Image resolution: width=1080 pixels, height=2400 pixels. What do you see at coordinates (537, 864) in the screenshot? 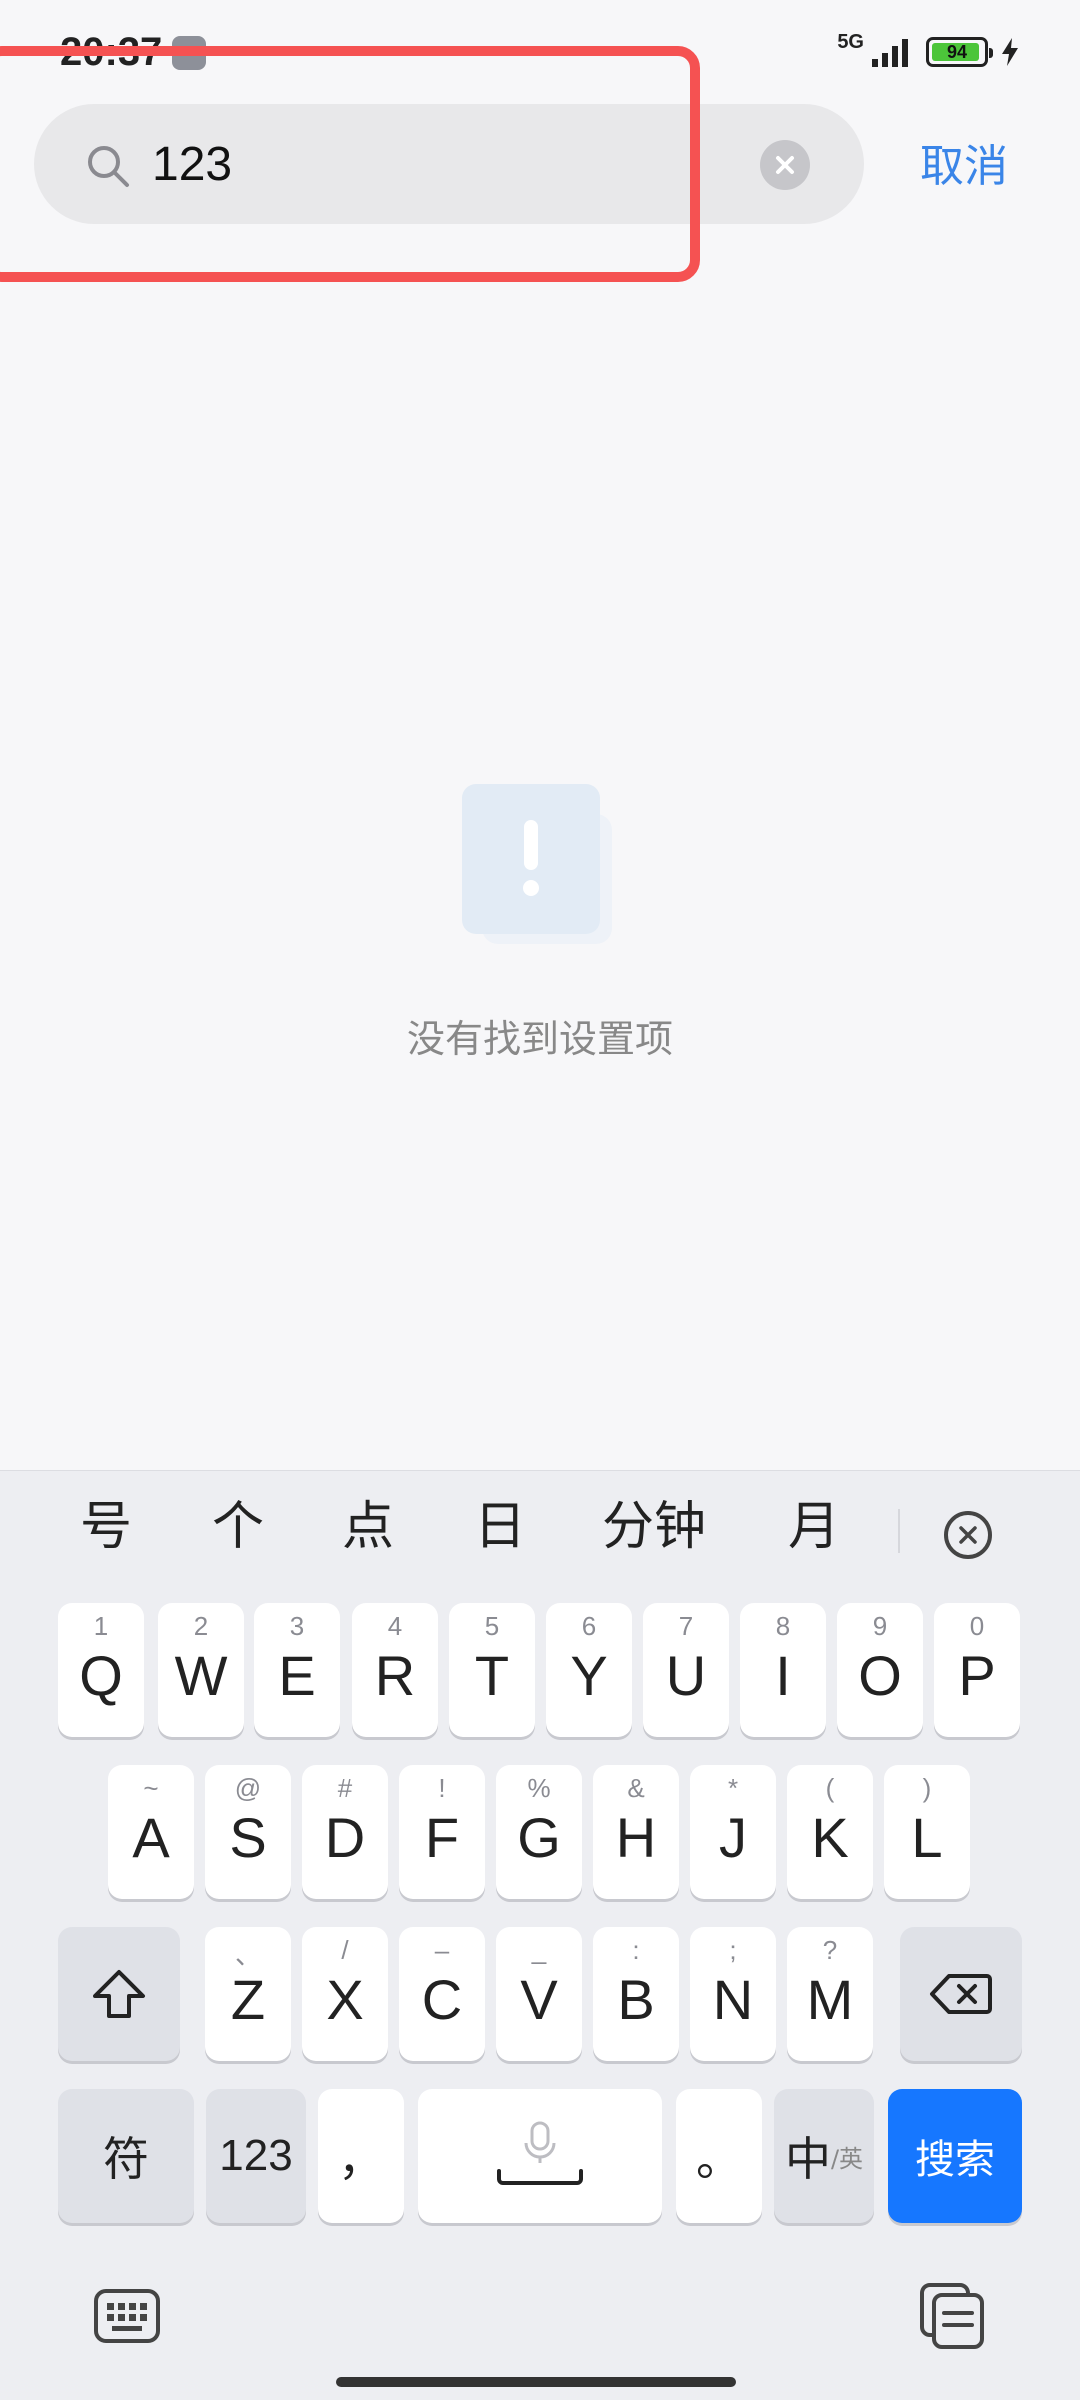
I see `warning-icon` at bounding box center [537, 864].